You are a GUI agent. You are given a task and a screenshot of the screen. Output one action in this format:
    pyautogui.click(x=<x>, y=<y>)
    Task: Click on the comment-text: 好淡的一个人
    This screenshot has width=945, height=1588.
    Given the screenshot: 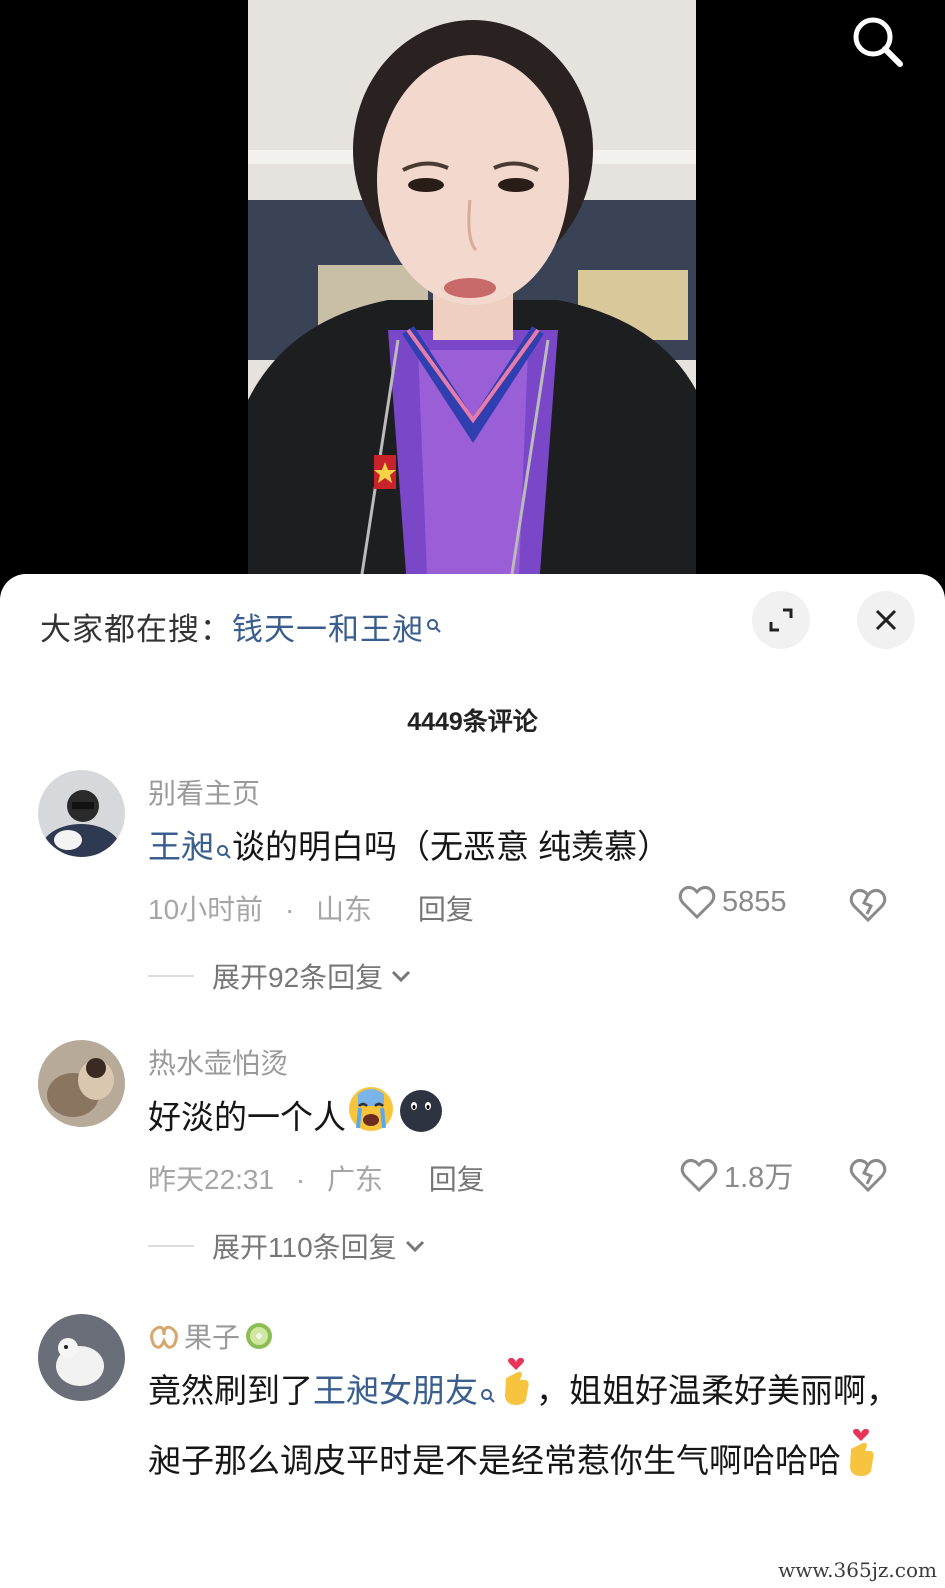 What is the action you would take?
    pyautogui.click(x=528, y=1120)
    